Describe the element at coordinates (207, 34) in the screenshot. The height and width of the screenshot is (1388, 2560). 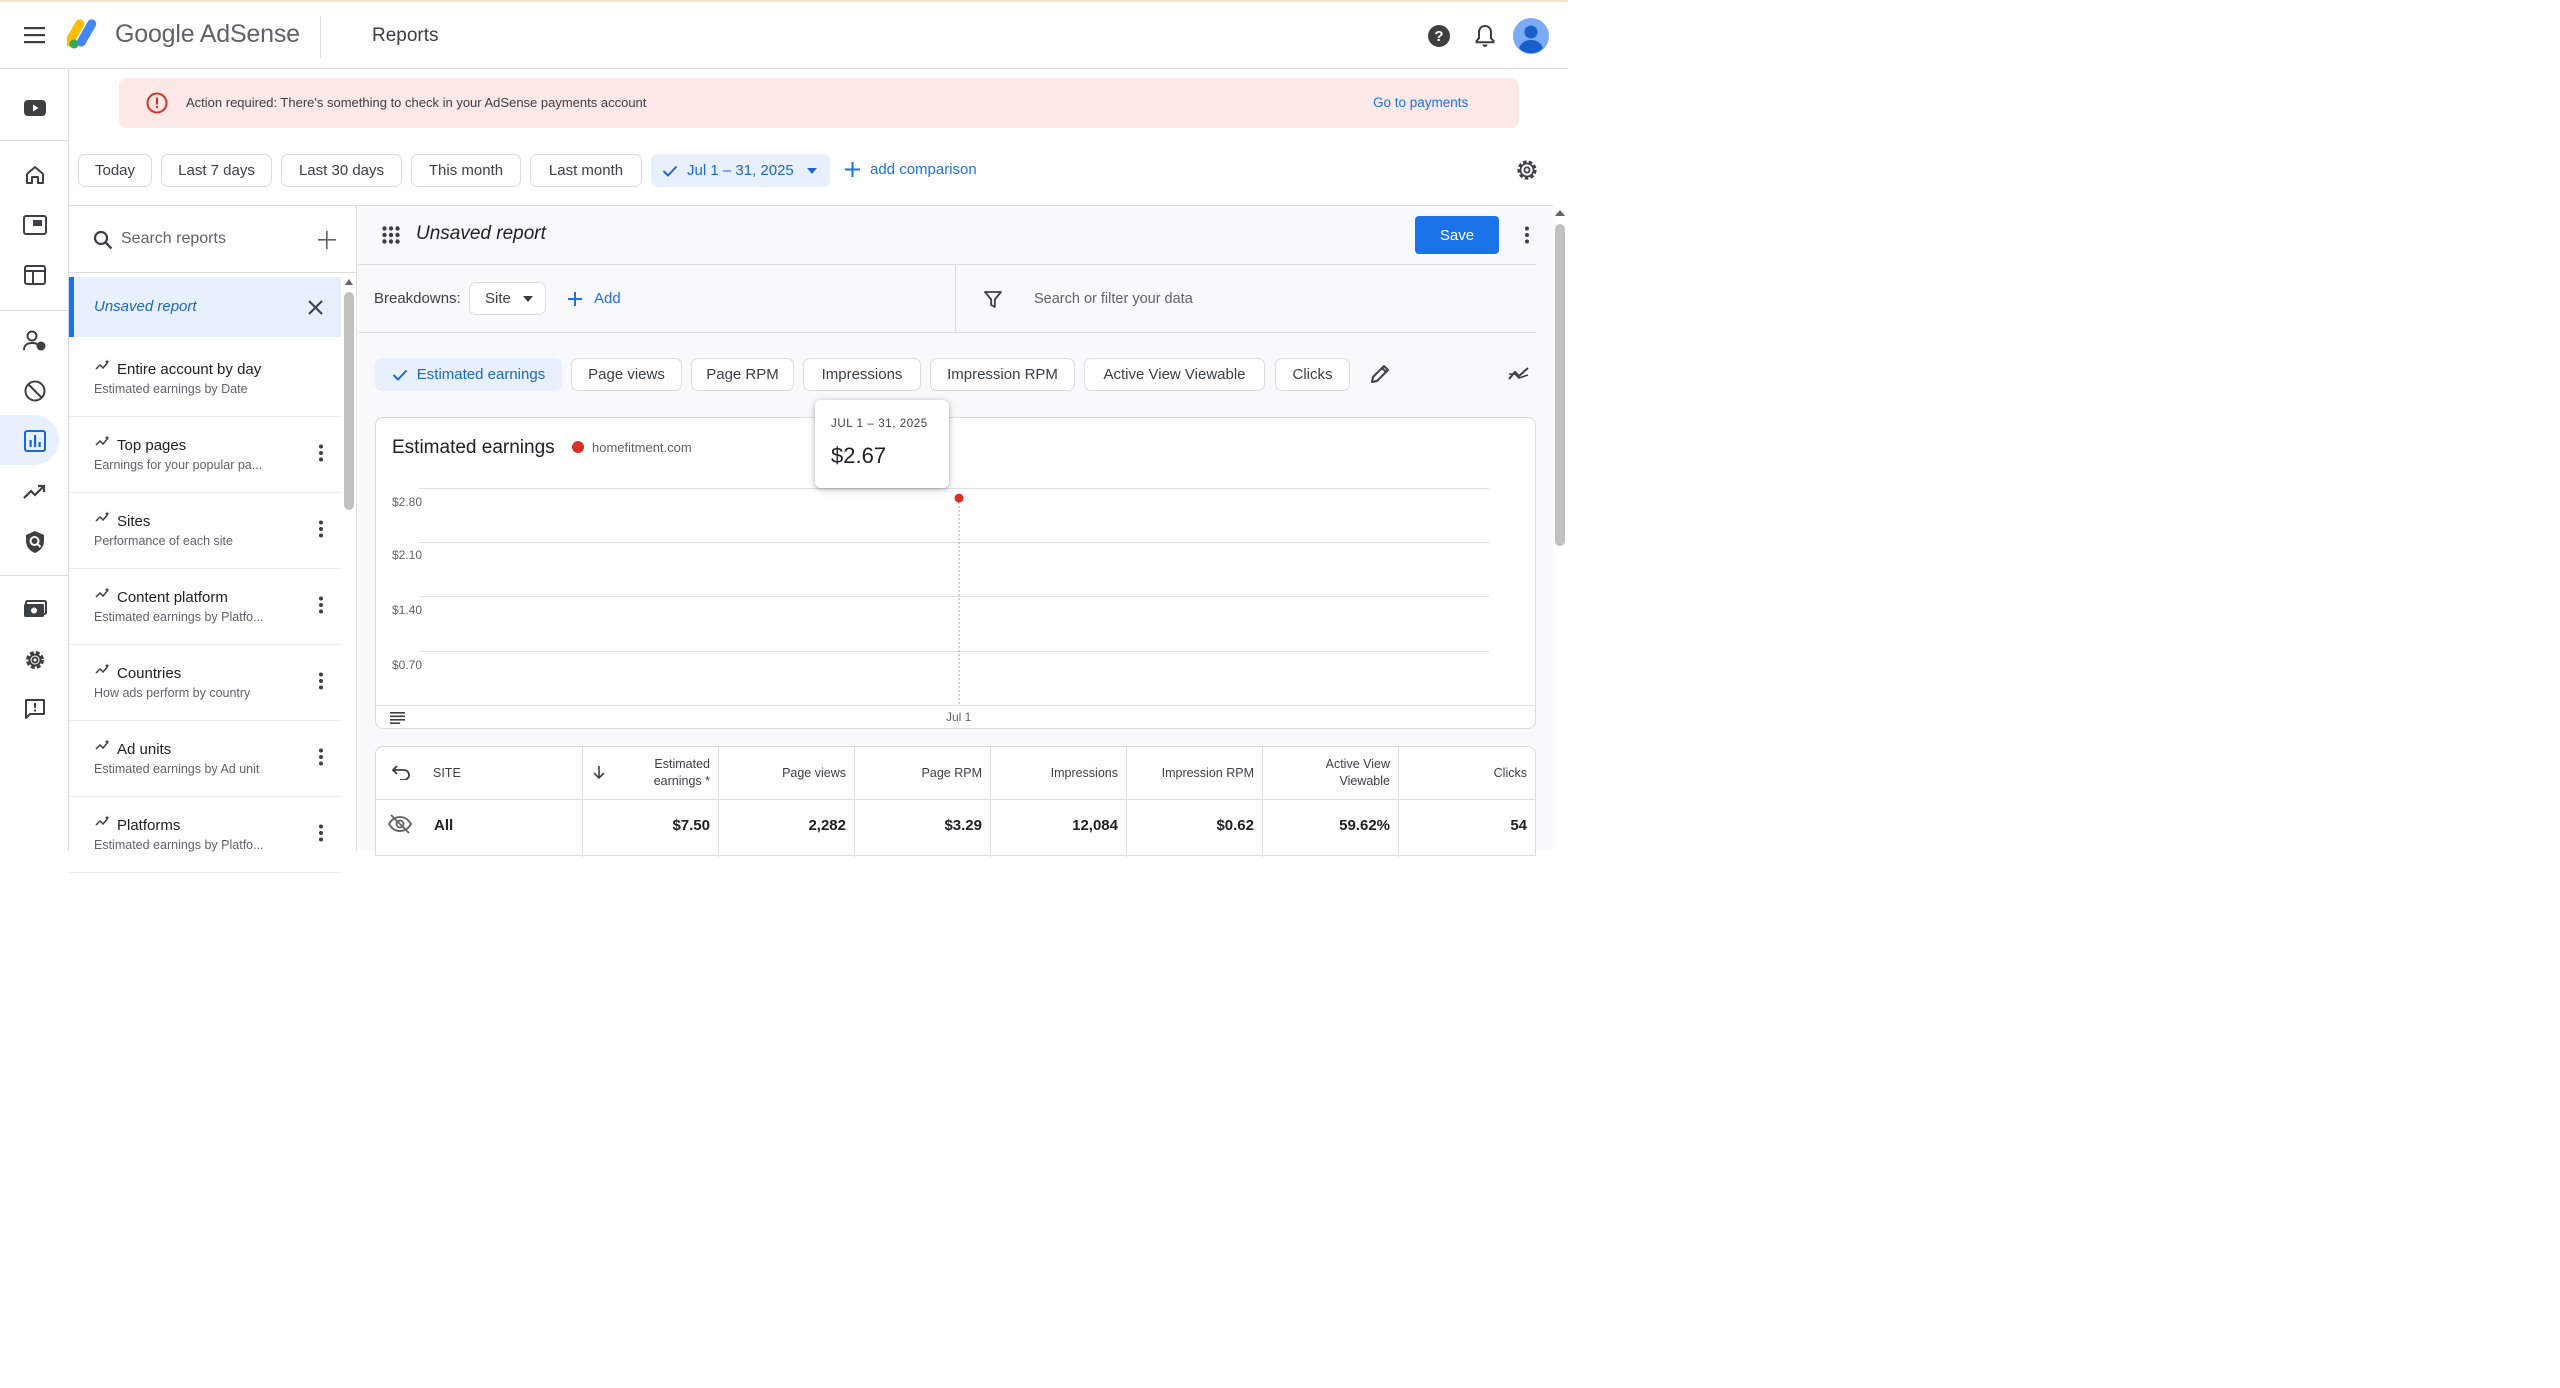
I see `app-name: Google AdSense` at that location.